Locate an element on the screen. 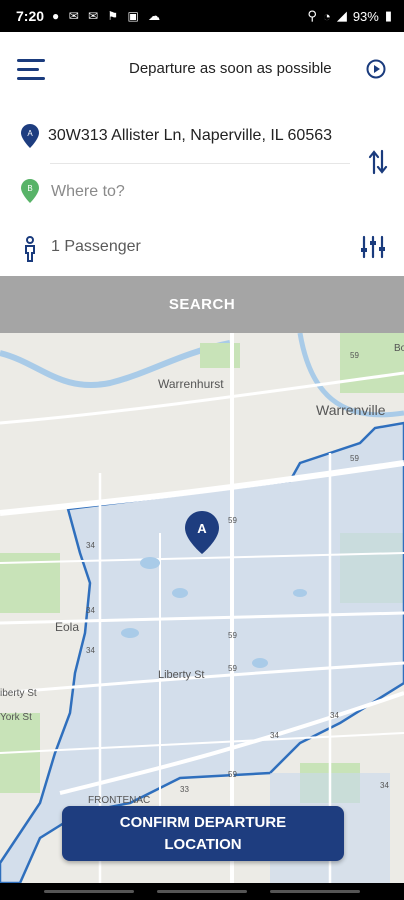 The image size is (404, 900). confirm-line-1: CONFIRM DEPARTURE is located at coordinates (203, 822).